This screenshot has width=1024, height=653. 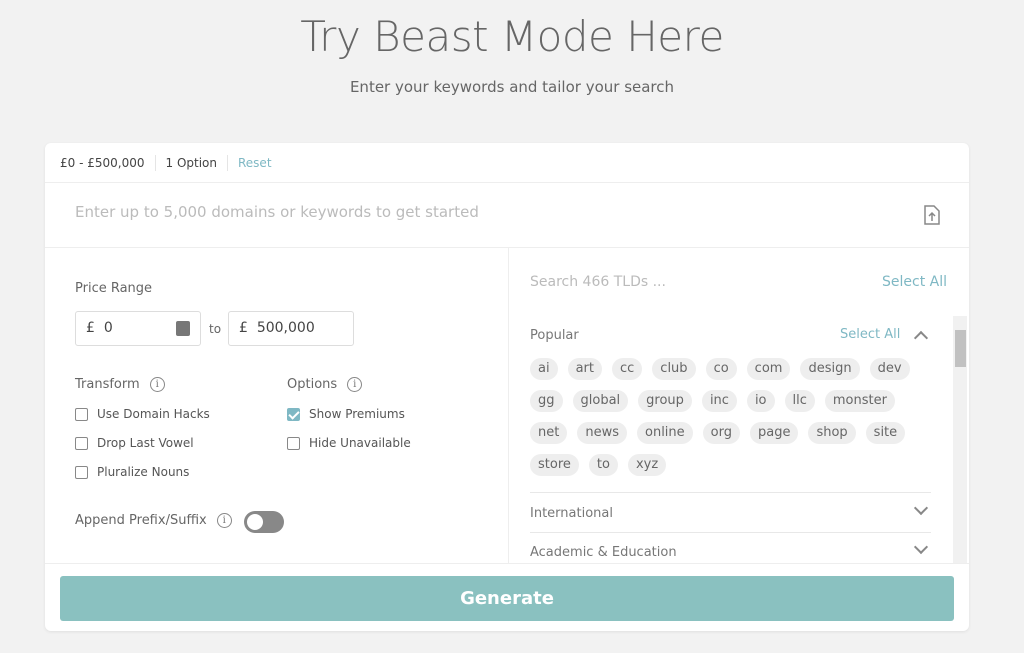 I want to click on checkbox-pluralize-nouns: Pluralize Nouns, so click(x=132, y=472).